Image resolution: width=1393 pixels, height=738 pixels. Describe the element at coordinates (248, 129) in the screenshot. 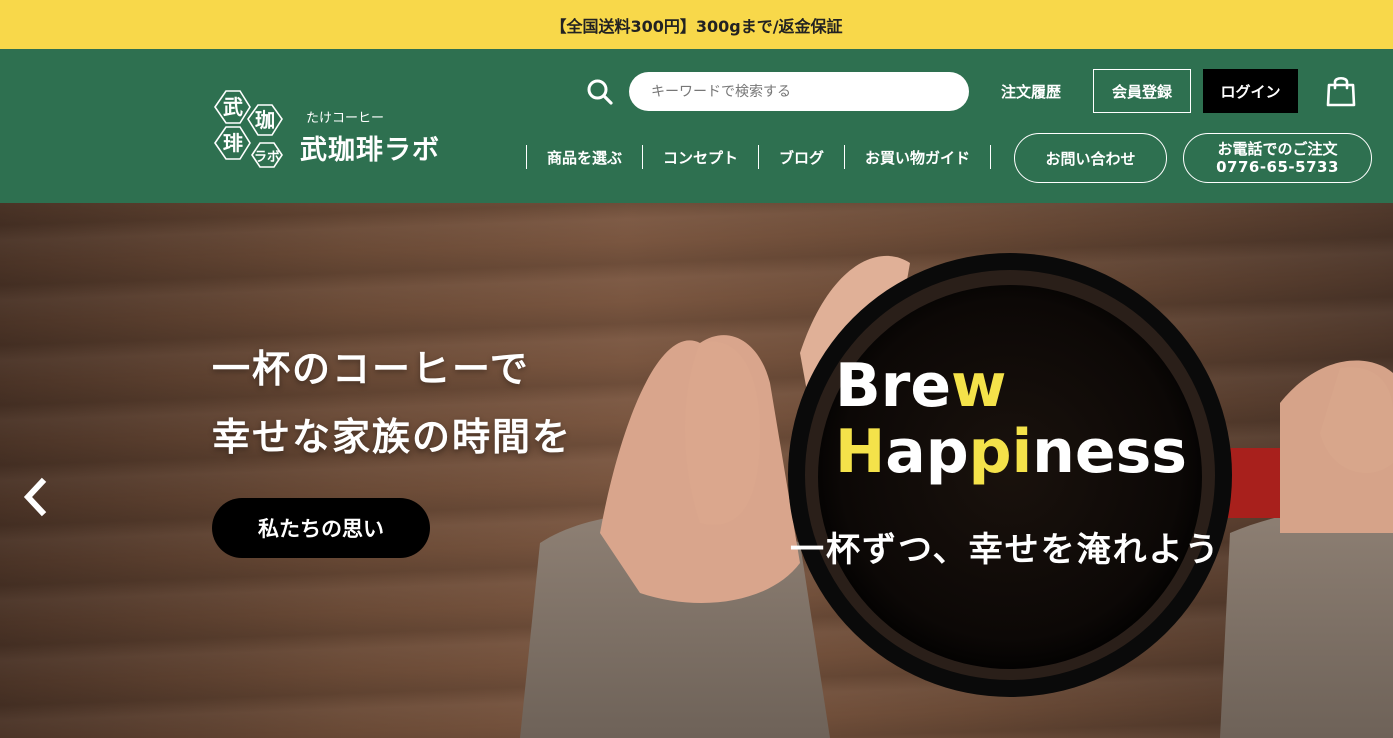

I see `logo-mark-icon: 武 珈 琲 ラボ` at that location.